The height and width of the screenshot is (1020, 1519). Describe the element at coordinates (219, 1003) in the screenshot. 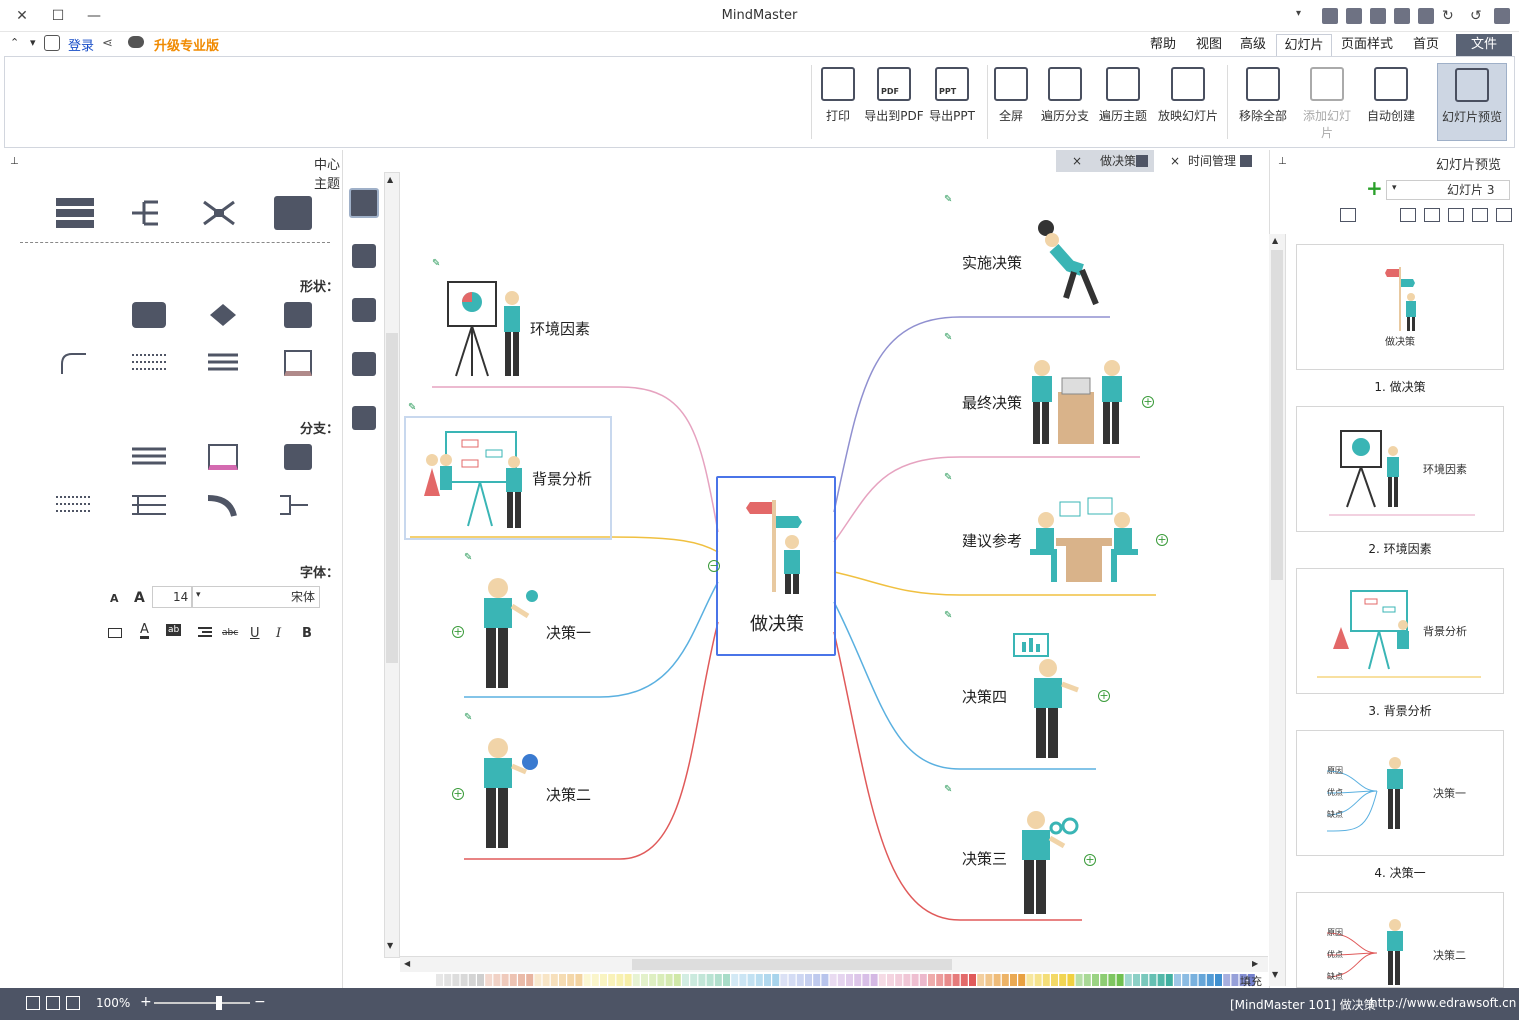

I see `zoom-slider-handle` at that location.